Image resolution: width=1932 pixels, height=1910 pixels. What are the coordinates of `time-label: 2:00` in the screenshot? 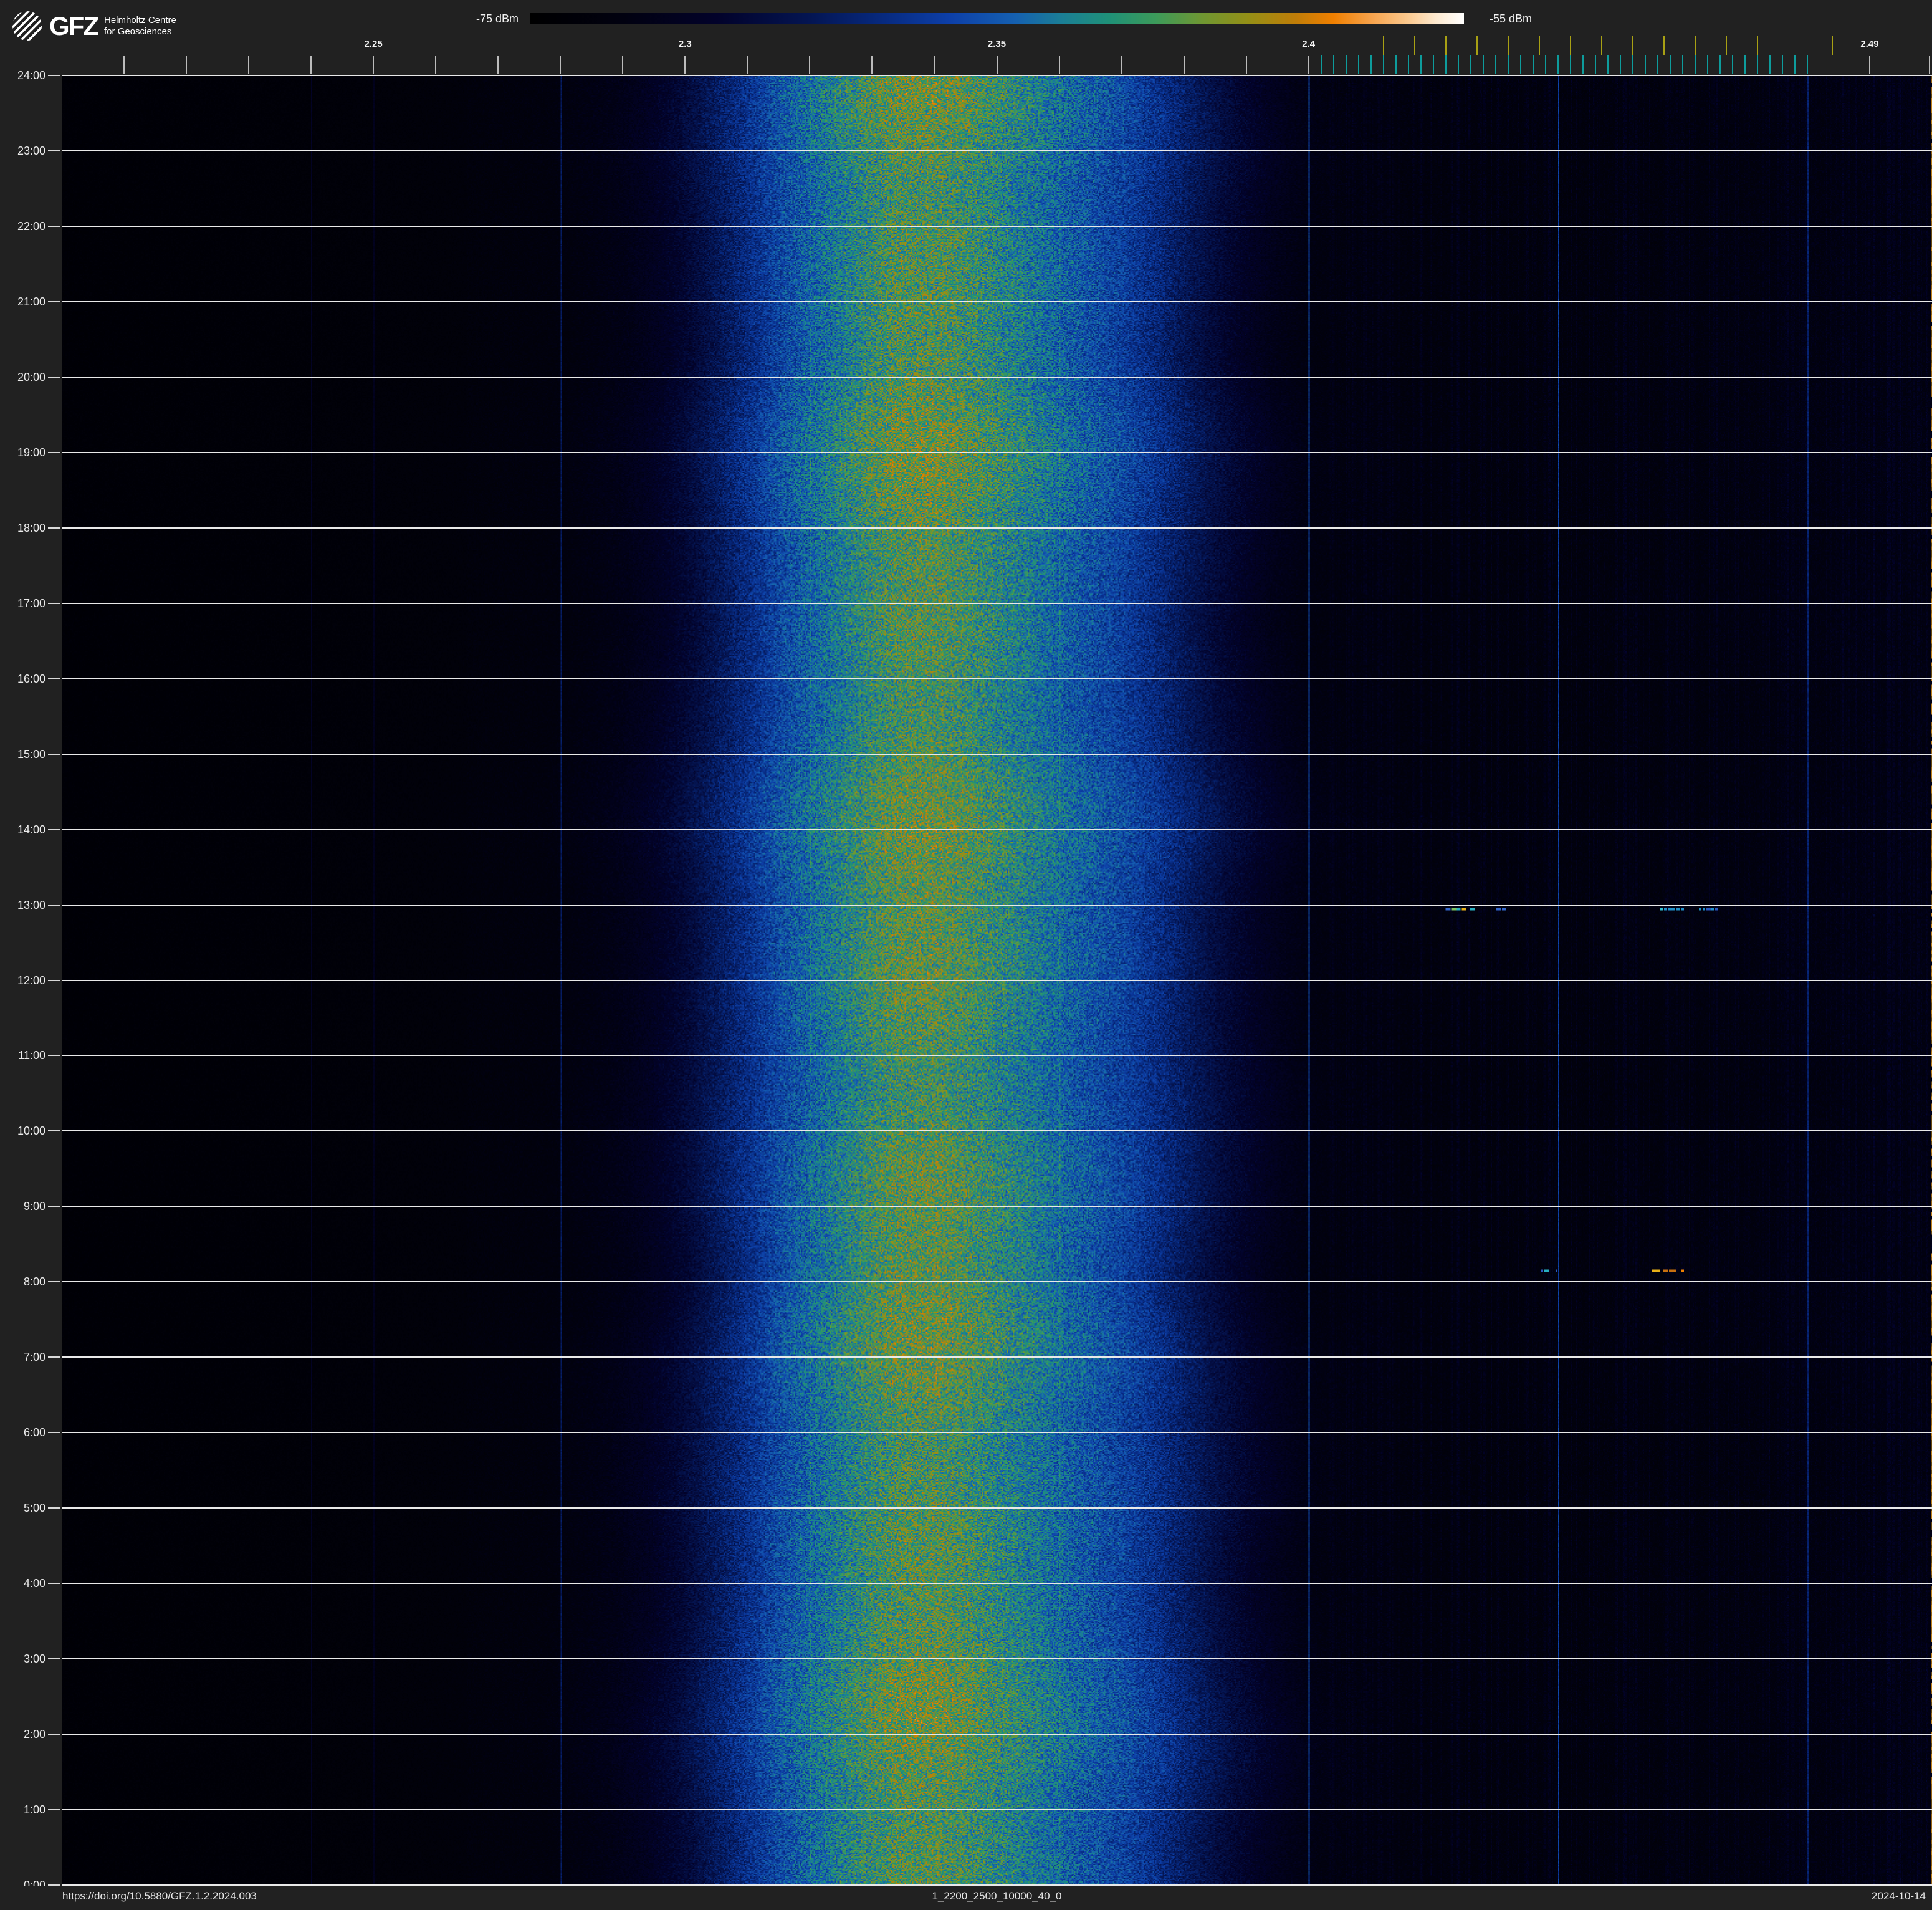 It's located at (34, 1734).